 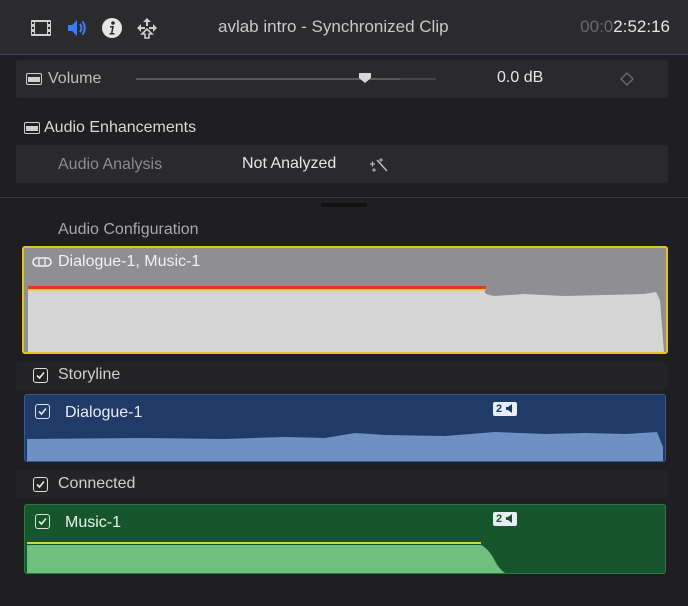 I want to click on panel-divider, so click(x=344, y=197).